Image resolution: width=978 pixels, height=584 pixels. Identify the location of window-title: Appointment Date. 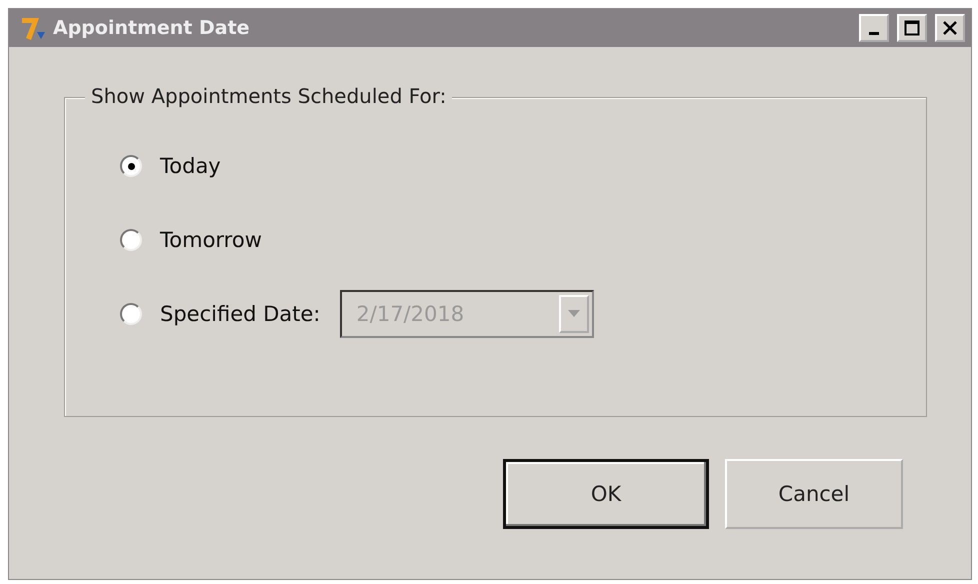
(152, 28).